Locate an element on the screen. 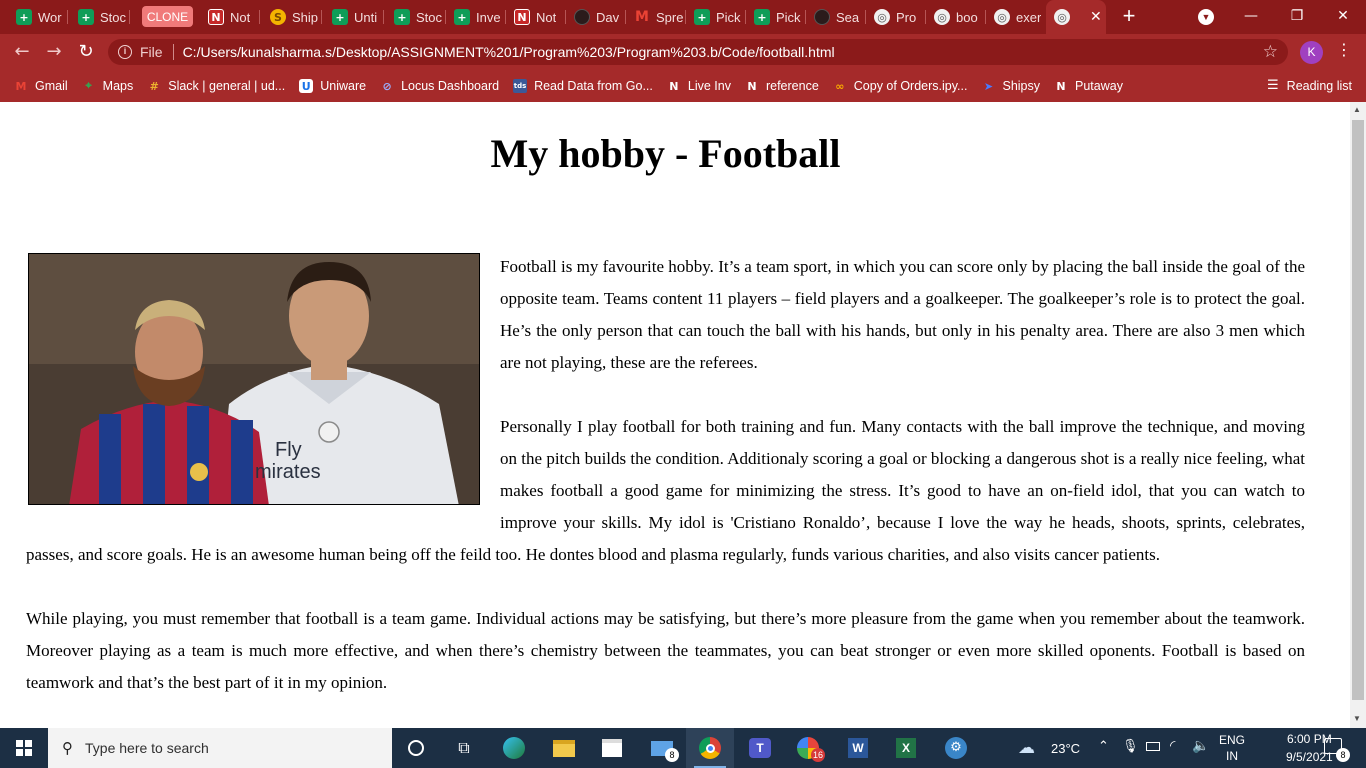 The height and width of the screenshot is (768, 1366). back-icon: ← is located at coordinates (22, 52).